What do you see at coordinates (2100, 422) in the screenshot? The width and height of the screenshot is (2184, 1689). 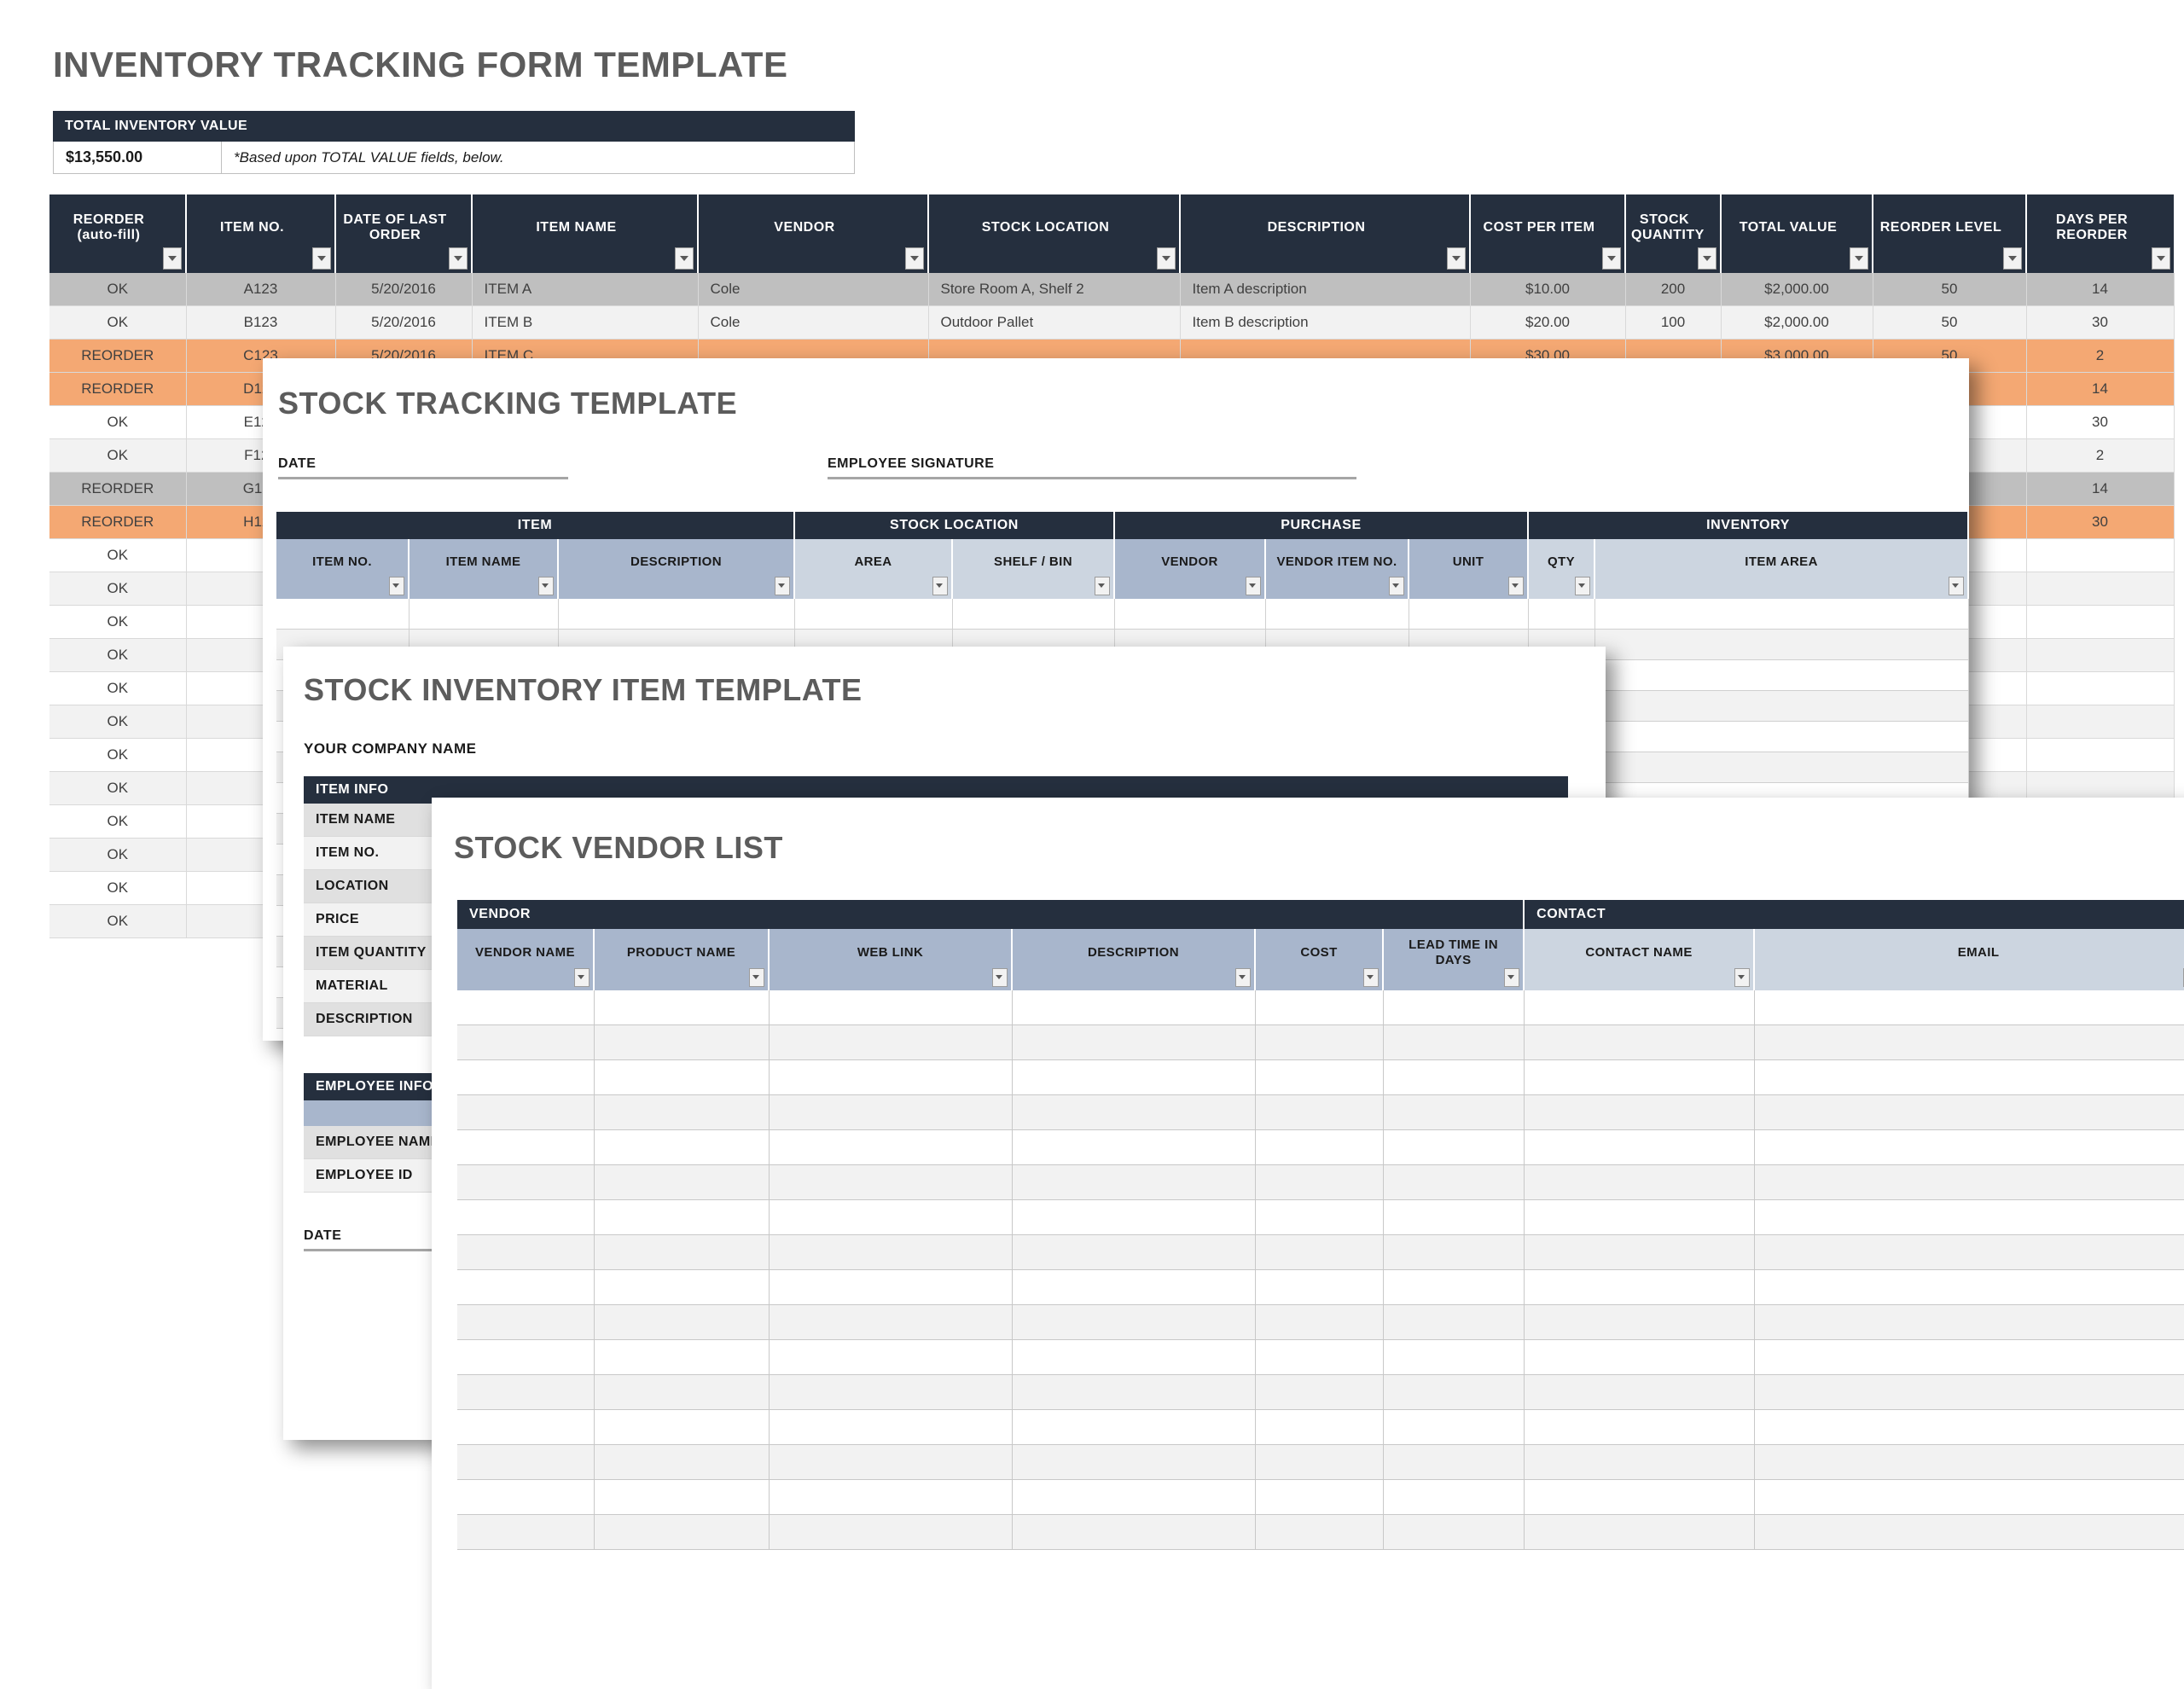 I see `inventory-cell: 30` at bounding box center [2100, 422].